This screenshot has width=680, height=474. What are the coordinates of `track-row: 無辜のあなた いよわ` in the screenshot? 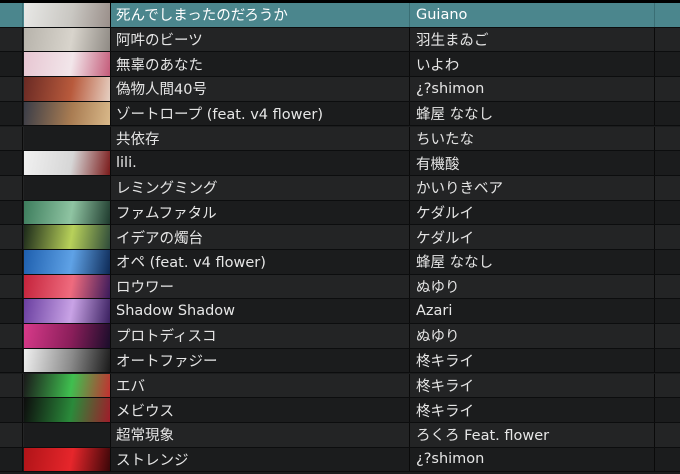 It's located at (340, 65).